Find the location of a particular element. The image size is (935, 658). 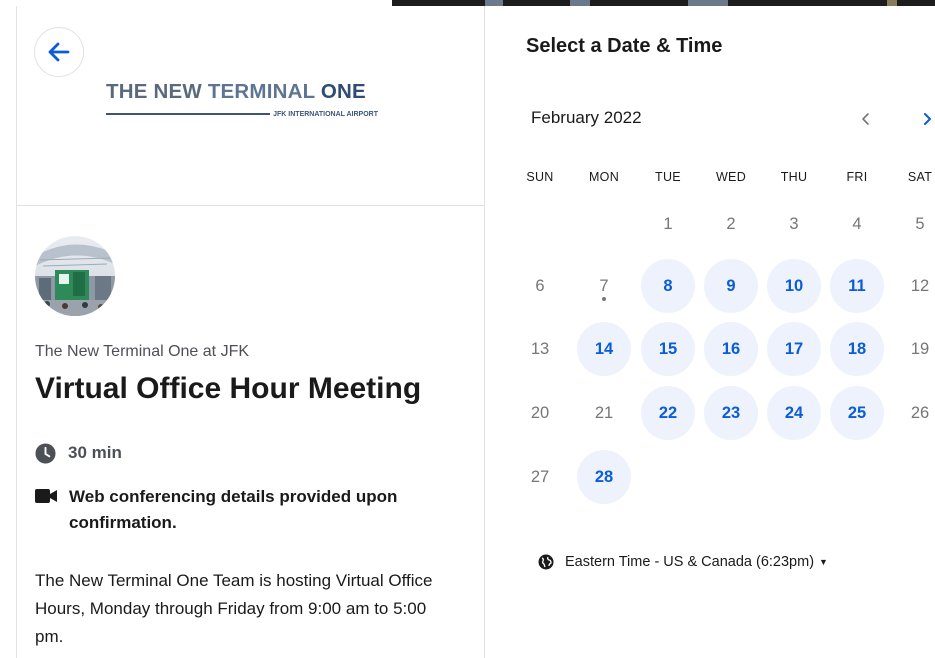

logo-tagline: JFK INTERNATIONAL AIRPORT is located at coordinates (242, 114).